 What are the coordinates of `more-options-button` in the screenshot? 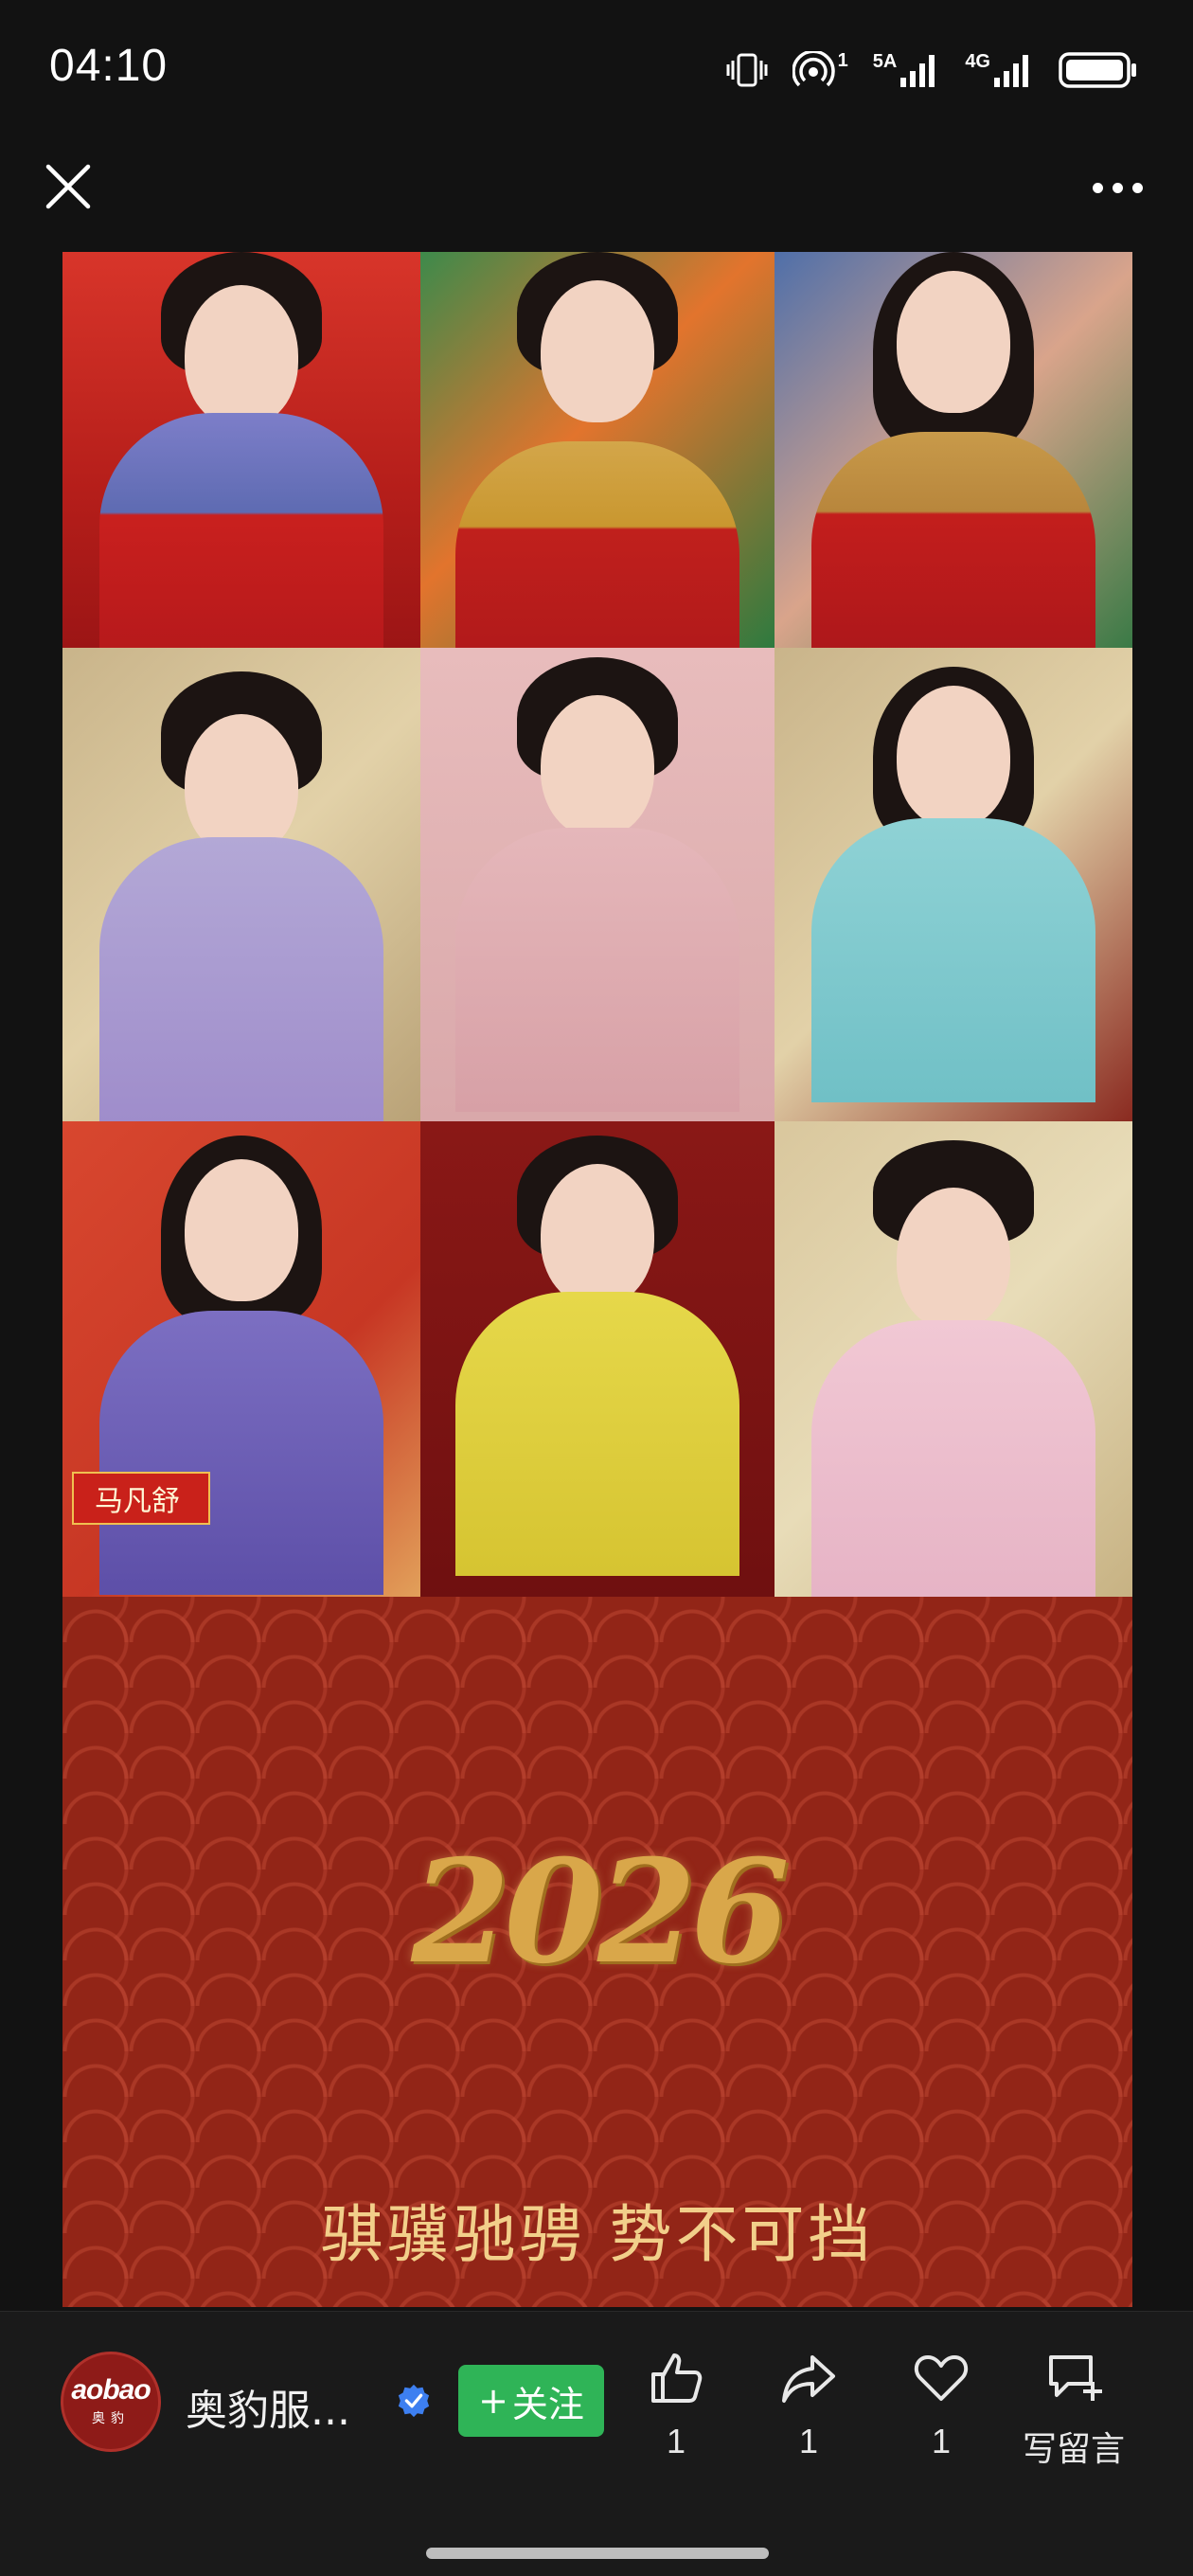 It's located at (1117, 187).